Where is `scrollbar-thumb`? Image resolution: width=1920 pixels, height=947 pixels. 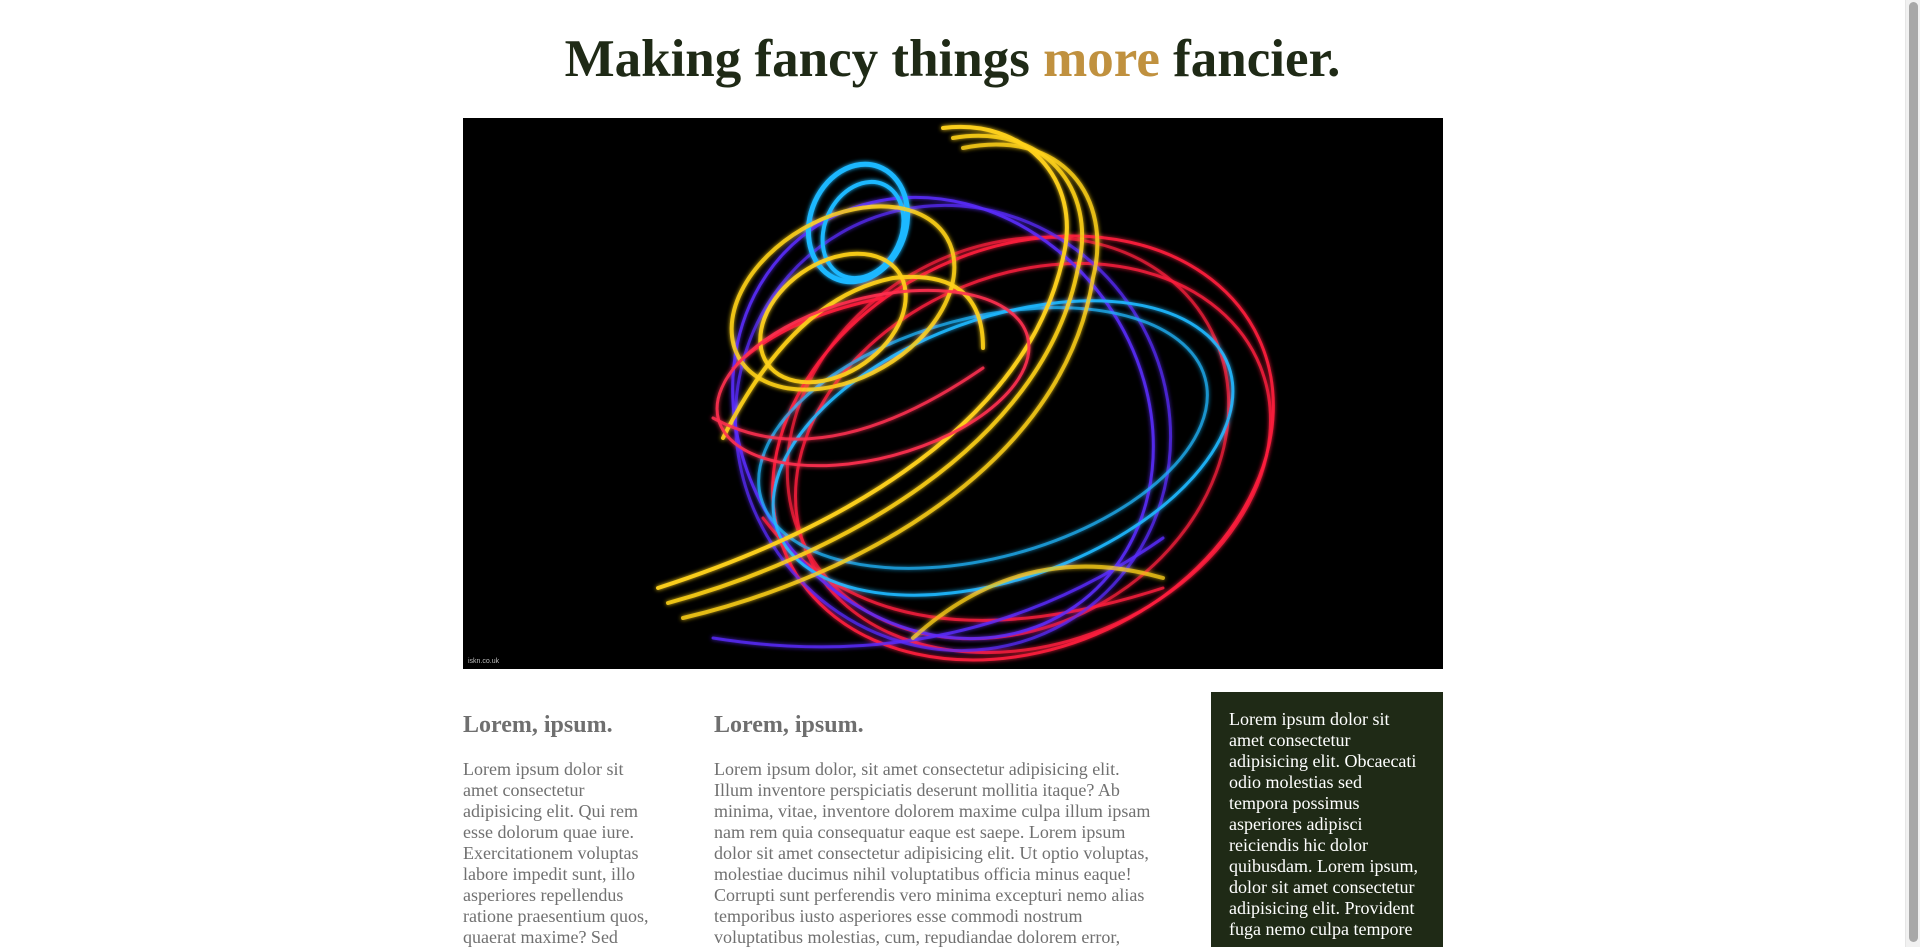 scrollbar-thumb is located at coordinates (1913, 472).